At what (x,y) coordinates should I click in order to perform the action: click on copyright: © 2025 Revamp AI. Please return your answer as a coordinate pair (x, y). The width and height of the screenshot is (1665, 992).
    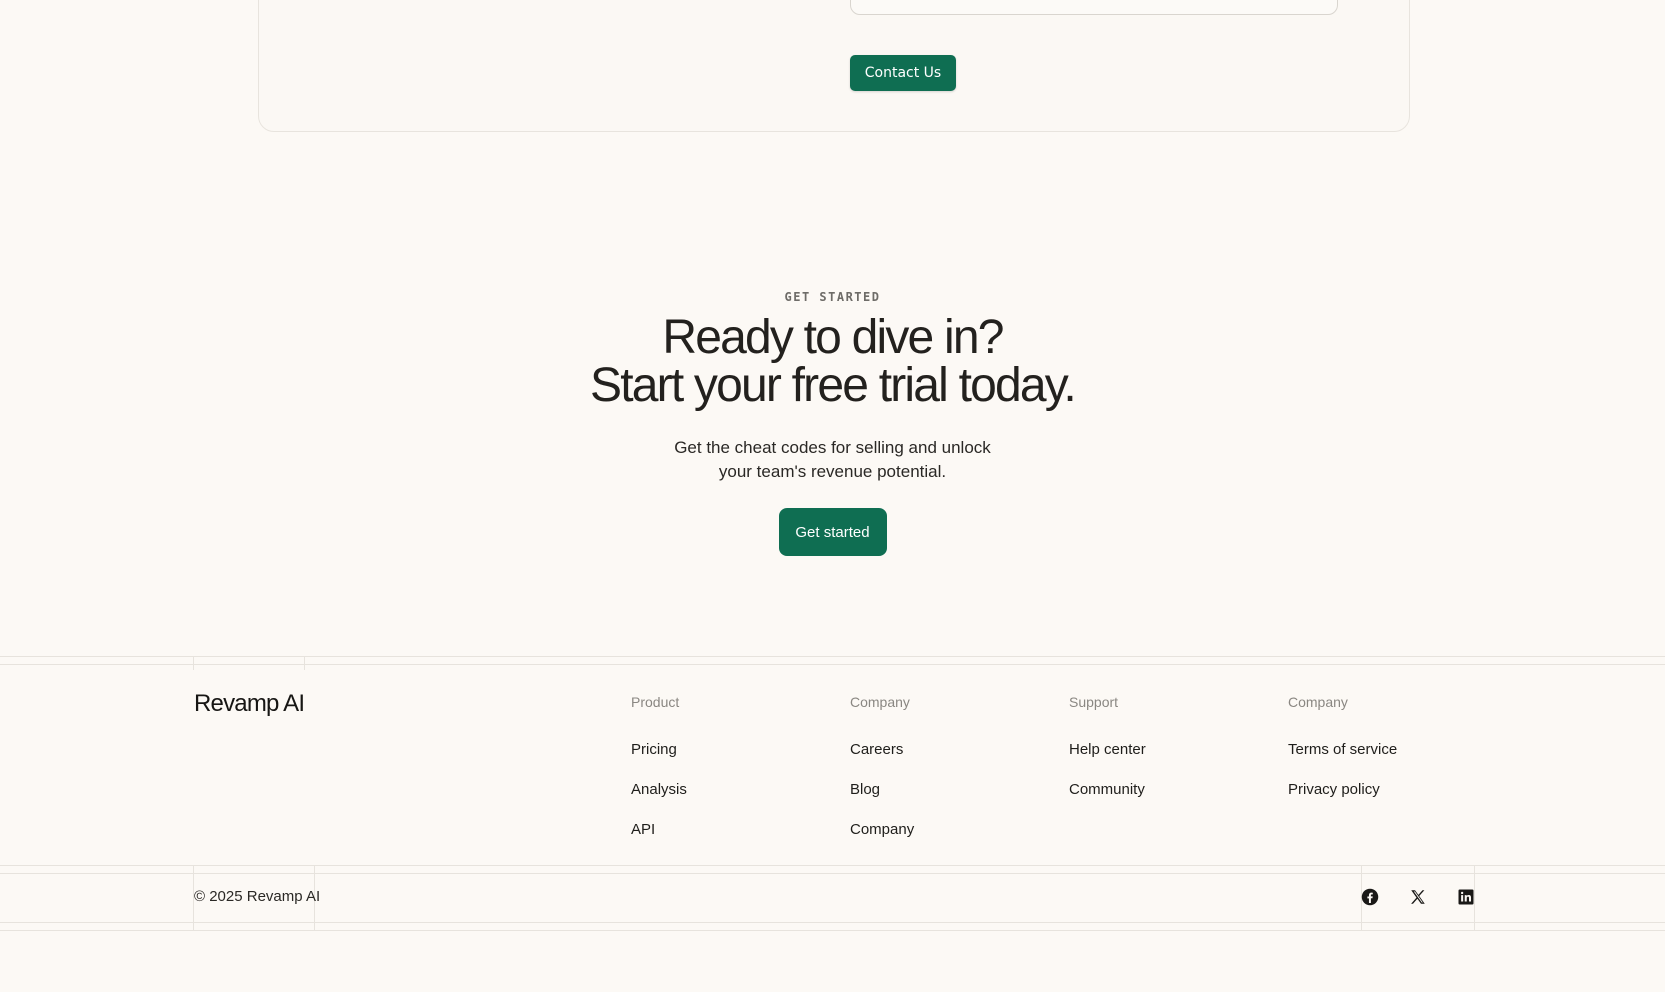
    Looking at the image, I should click on (257, 896).